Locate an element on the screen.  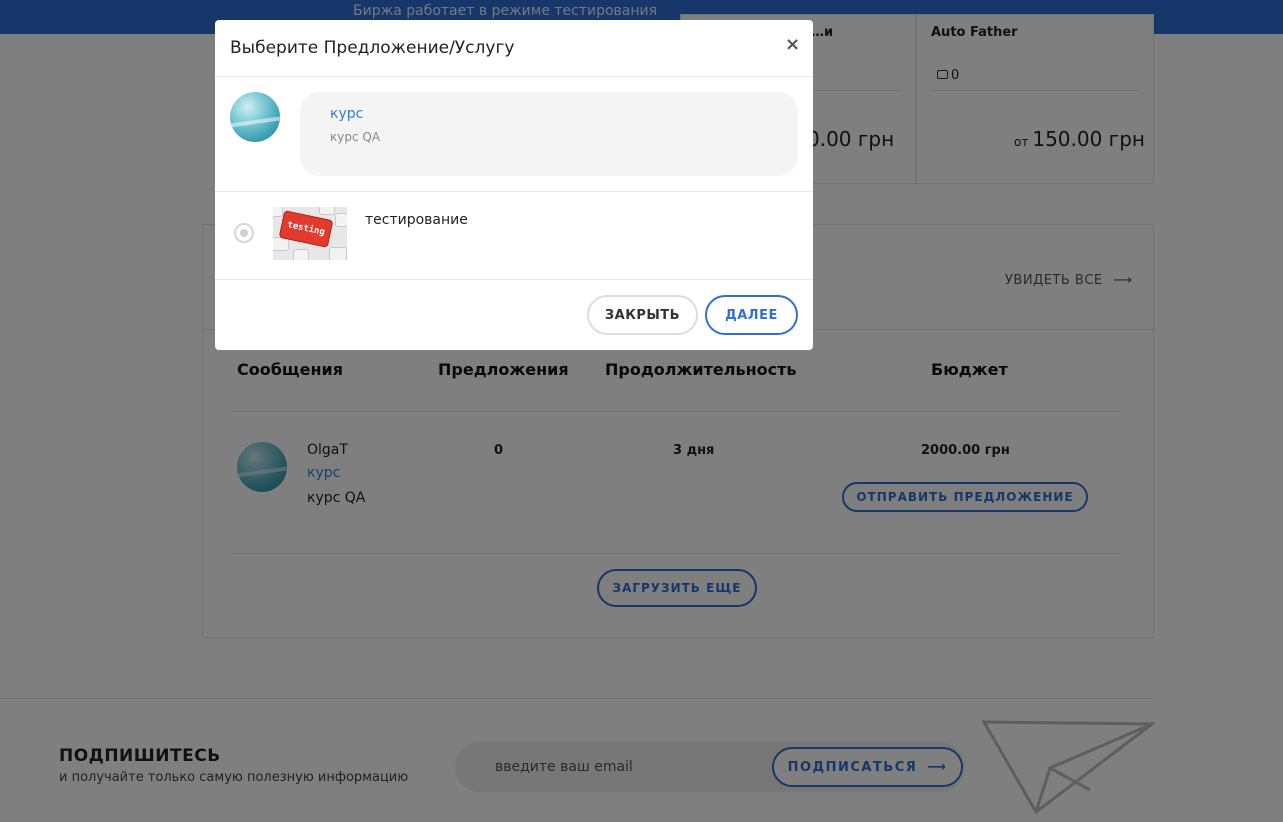
close-icon: × is located at coordinates (792, 44).